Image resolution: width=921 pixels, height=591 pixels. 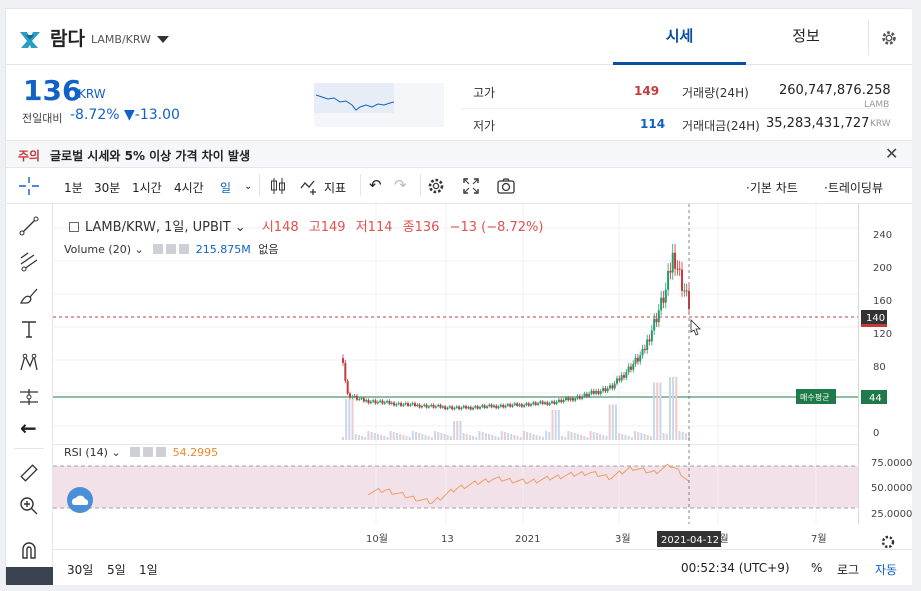 What do you see at coordinates (158, 227) in the screenshot?
I see `legend-symbol: LAMB/KRW, 1일, UPBIT` at bounding box center [158, 227].